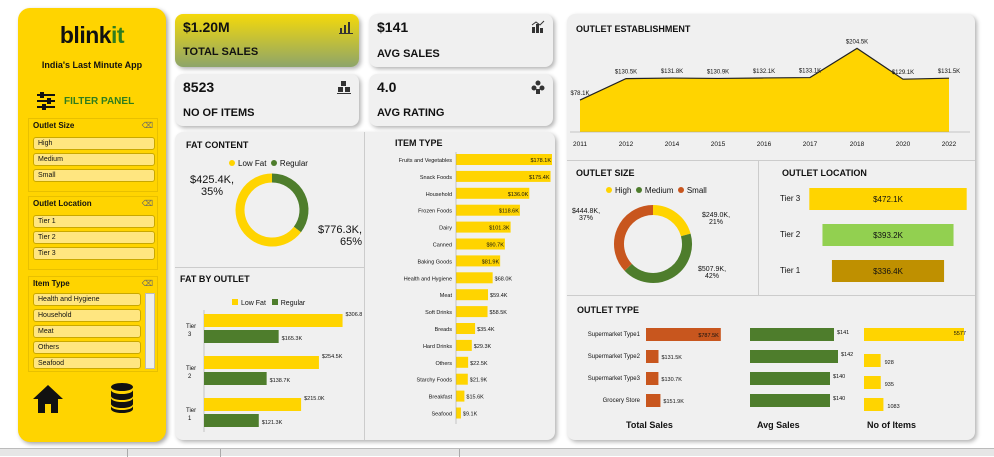 This screenshot has height=457, width=994. I want to click on outlet-type-title: OUTLET TYPE, so click(608, 310).